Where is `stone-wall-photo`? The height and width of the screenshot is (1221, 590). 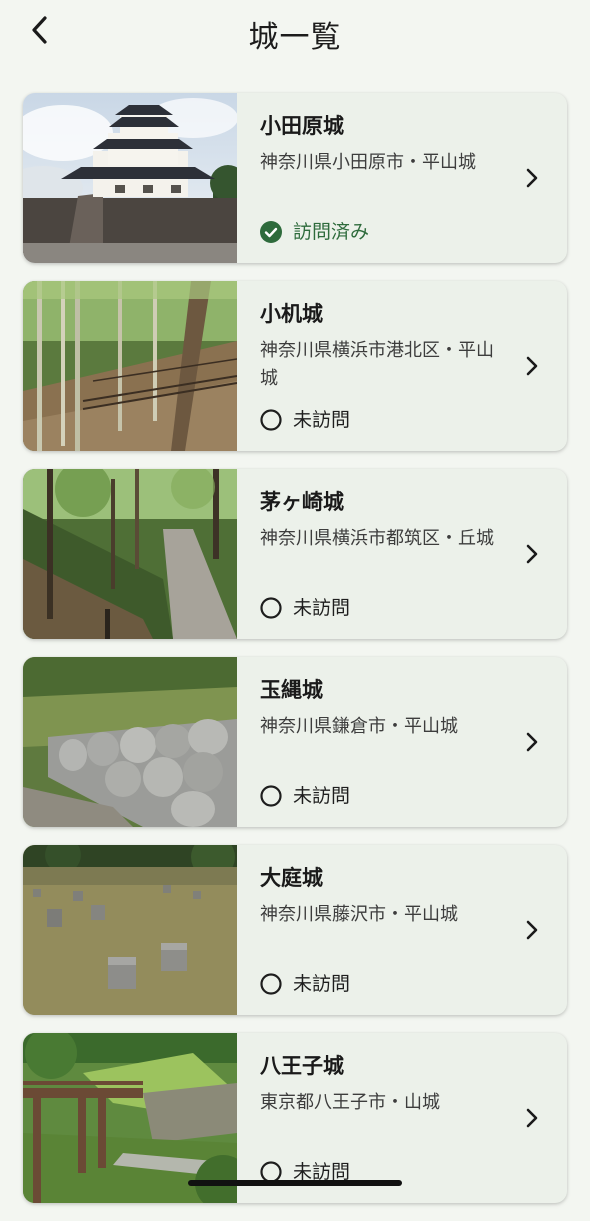
stone-wall-photo is located at coordinates (130, 742).